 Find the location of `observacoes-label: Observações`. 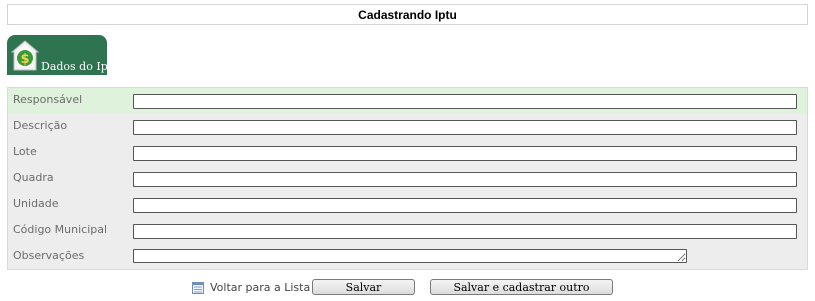

observacoes-label: Observações is located at coordinates (49, 255).